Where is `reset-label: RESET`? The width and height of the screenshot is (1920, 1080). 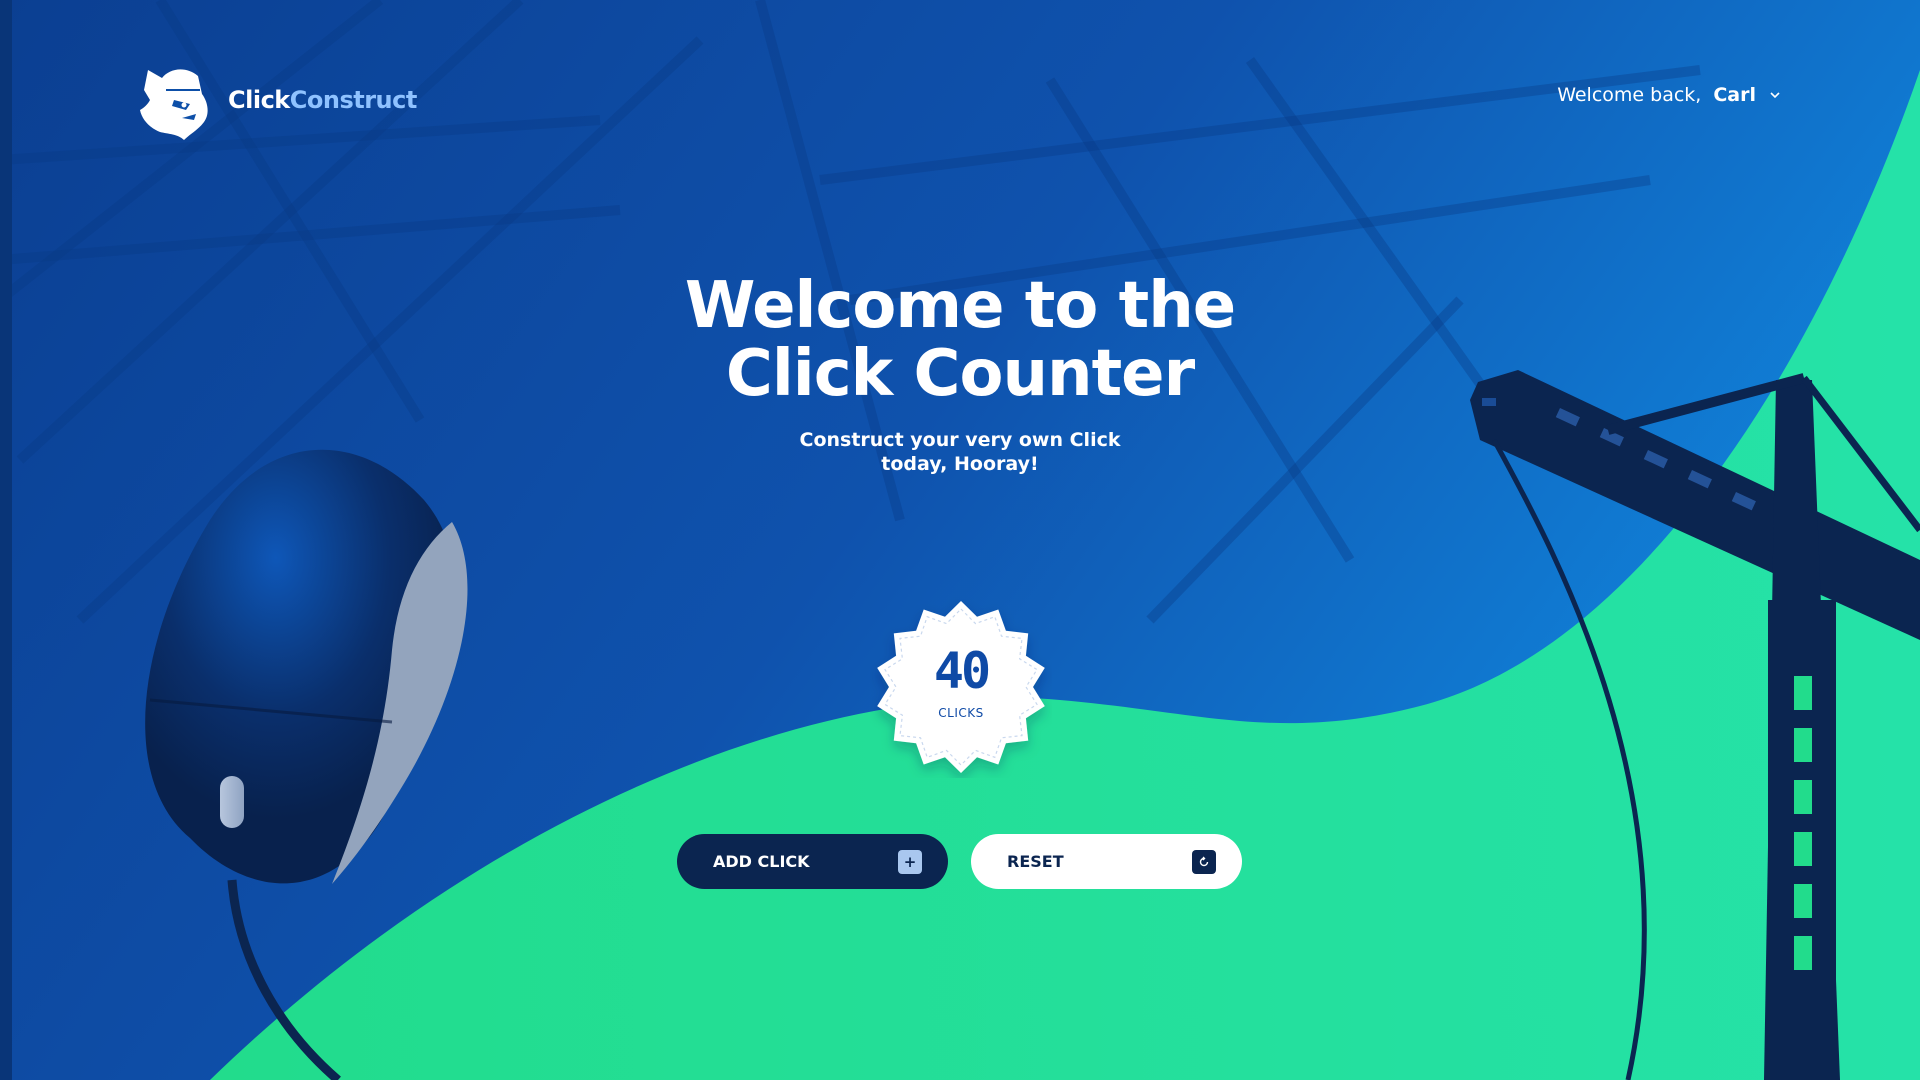
reset-label: RESET is located at coordinates (1035, 861).